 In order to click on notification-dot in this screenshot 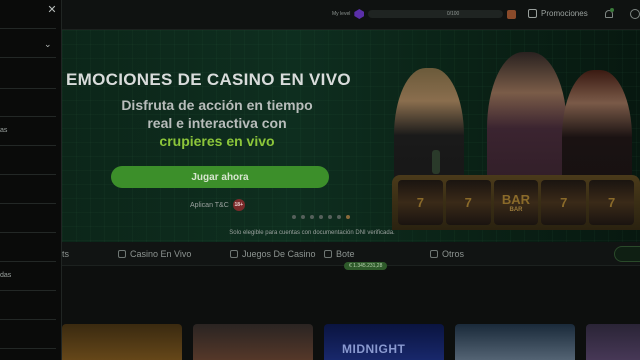, I will do `click(612, 10)`.